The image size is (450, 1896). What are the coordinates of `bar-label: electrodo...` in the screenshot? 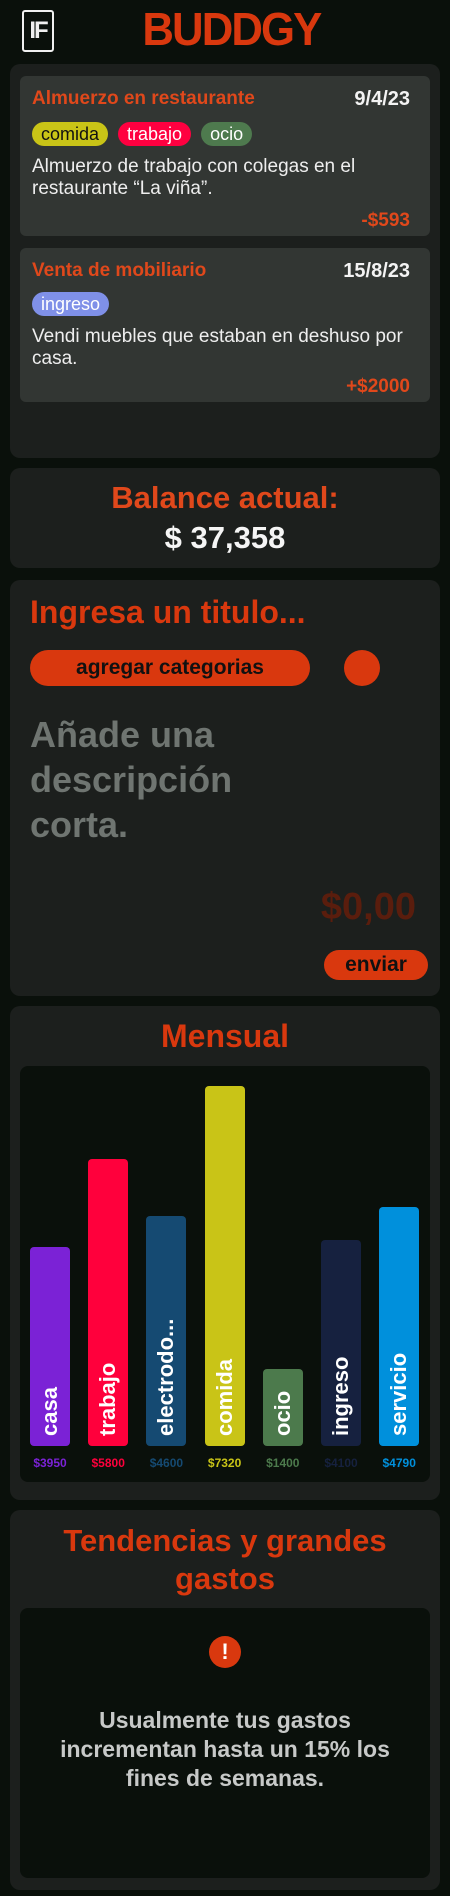 It's located at (166, 1377).